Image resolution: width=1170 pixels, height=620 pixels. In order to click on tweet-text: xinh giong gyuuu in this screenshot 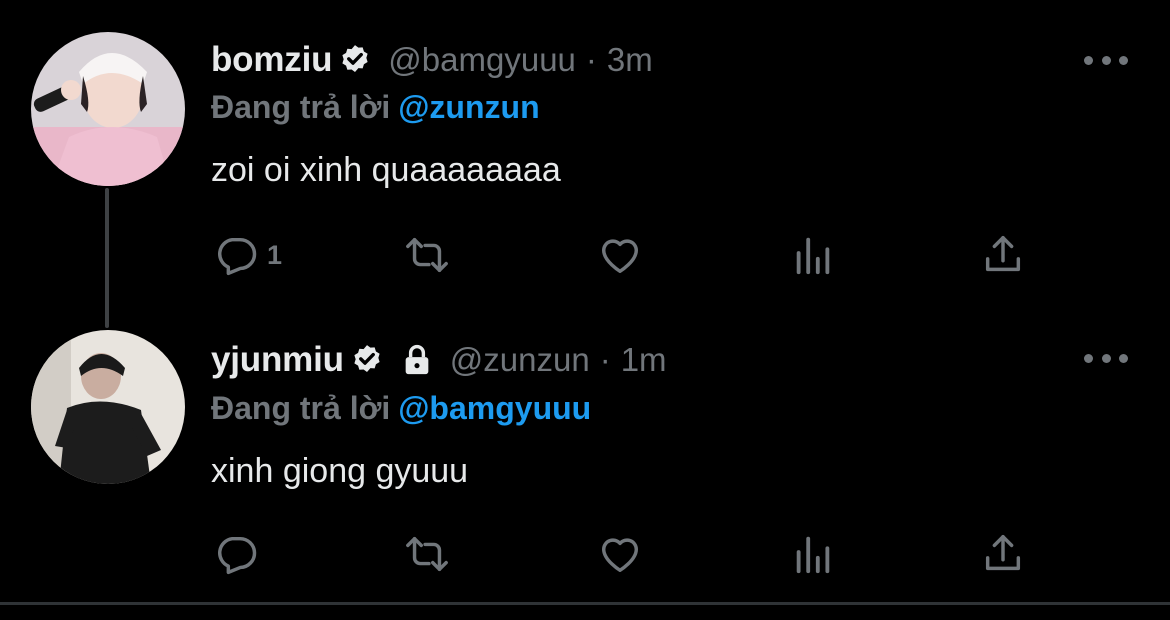, I will do `click(340, 471)`.